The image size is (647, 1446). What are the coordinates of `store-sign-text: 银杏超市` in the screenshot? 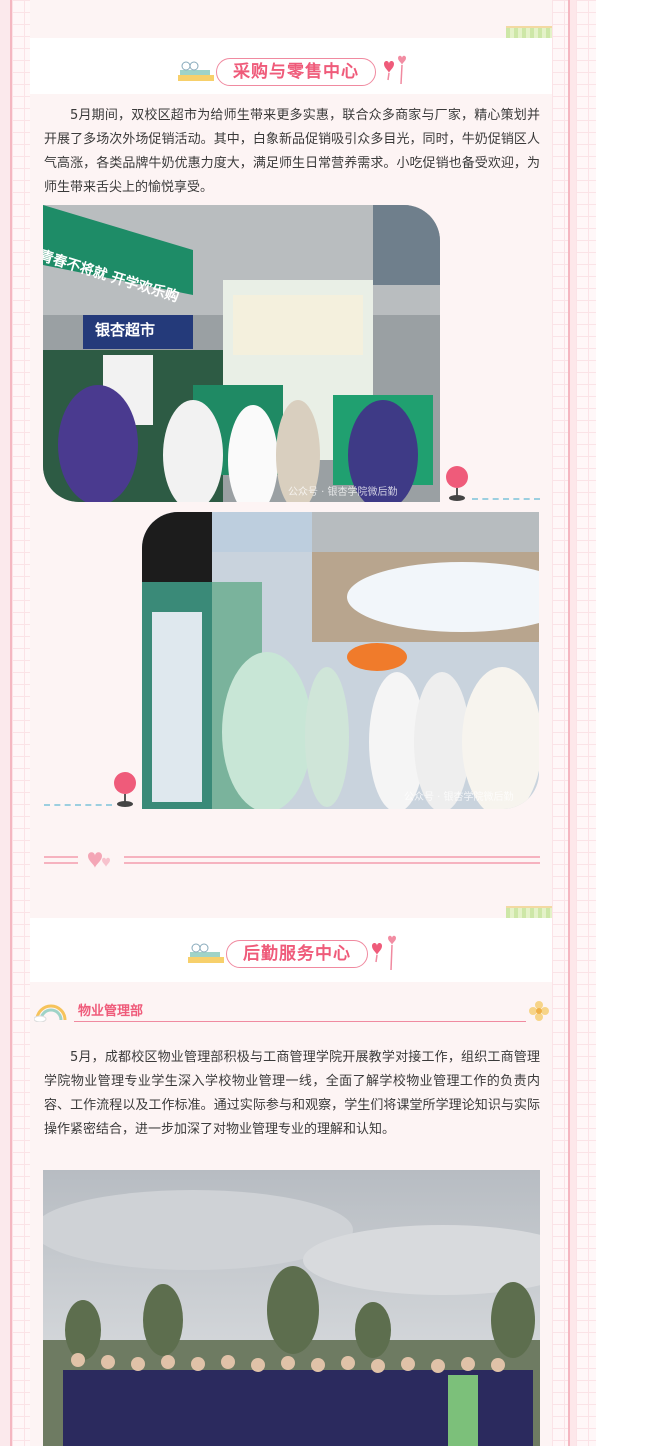 It's located at (125, 330).